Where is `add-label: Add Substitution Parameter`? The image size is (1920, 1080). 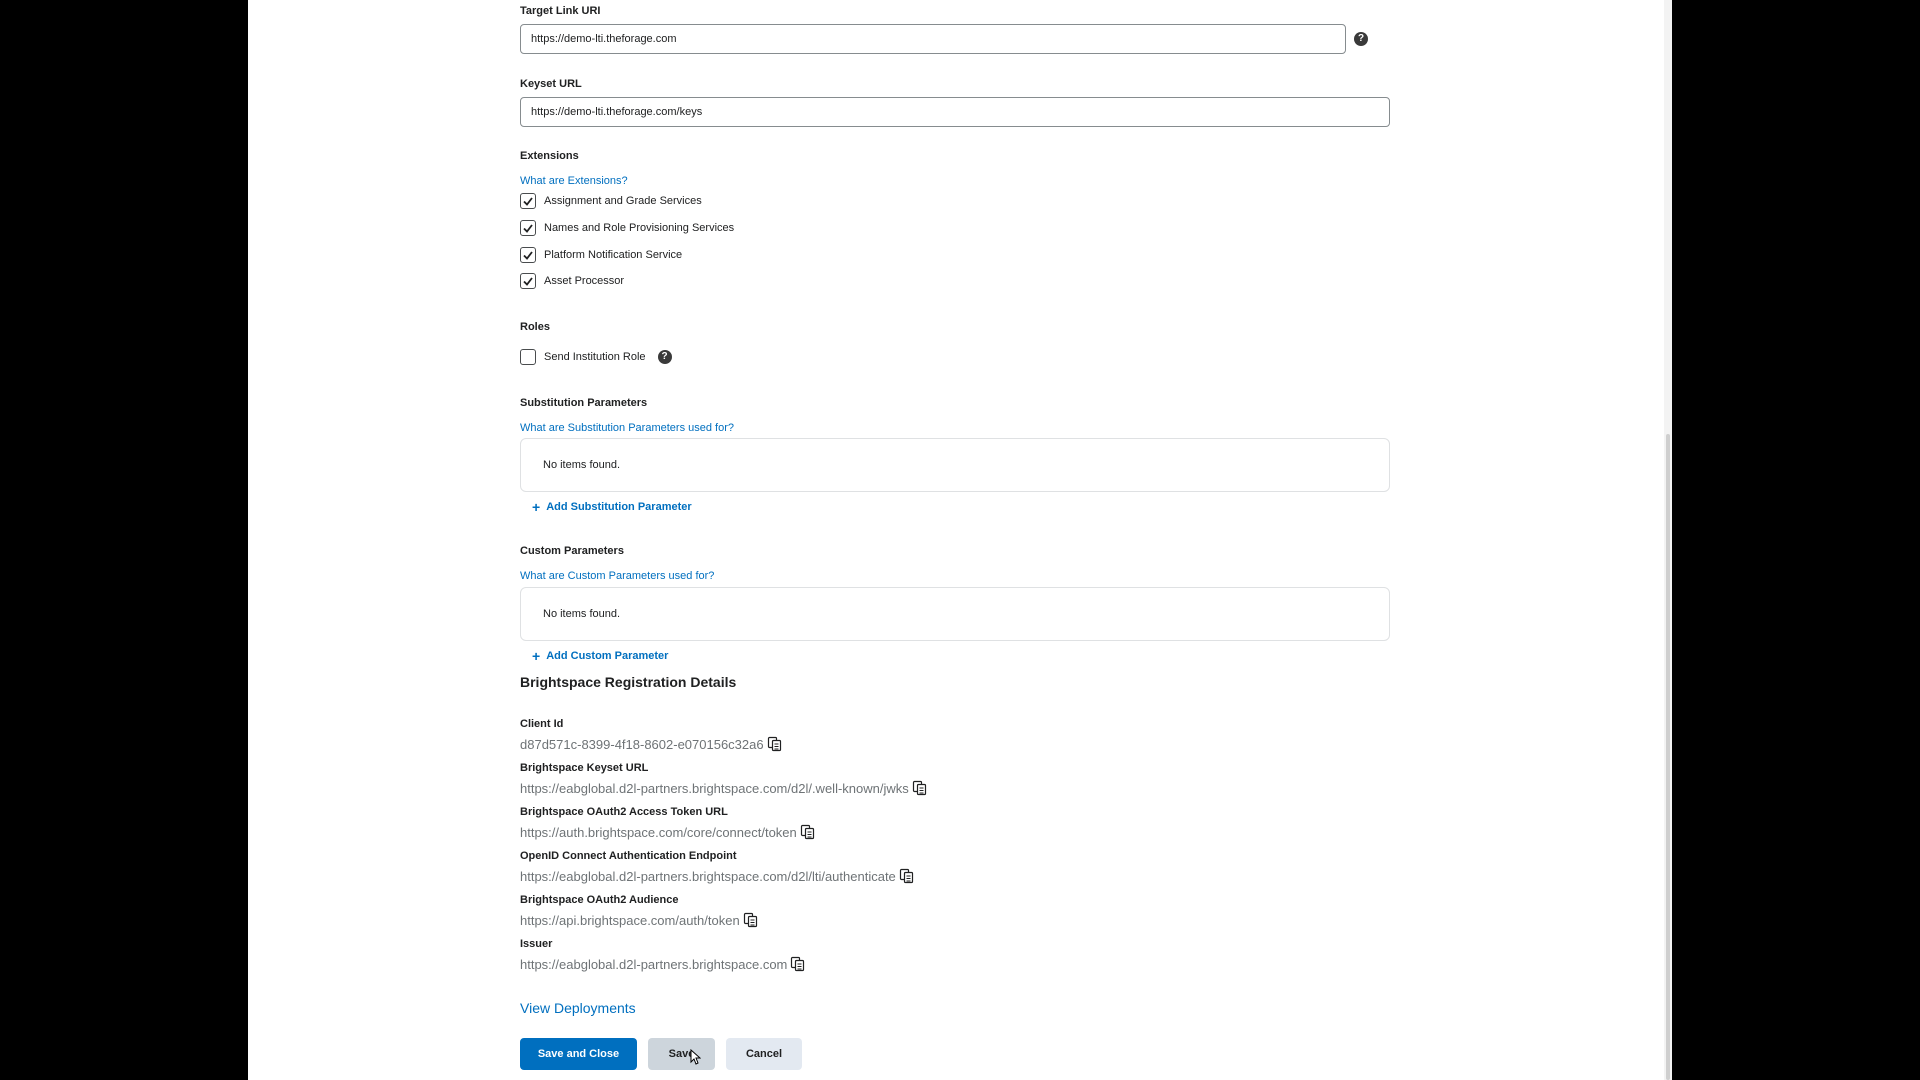
add-label: Add Substitution Parameter is located at coordinates (619, 507).